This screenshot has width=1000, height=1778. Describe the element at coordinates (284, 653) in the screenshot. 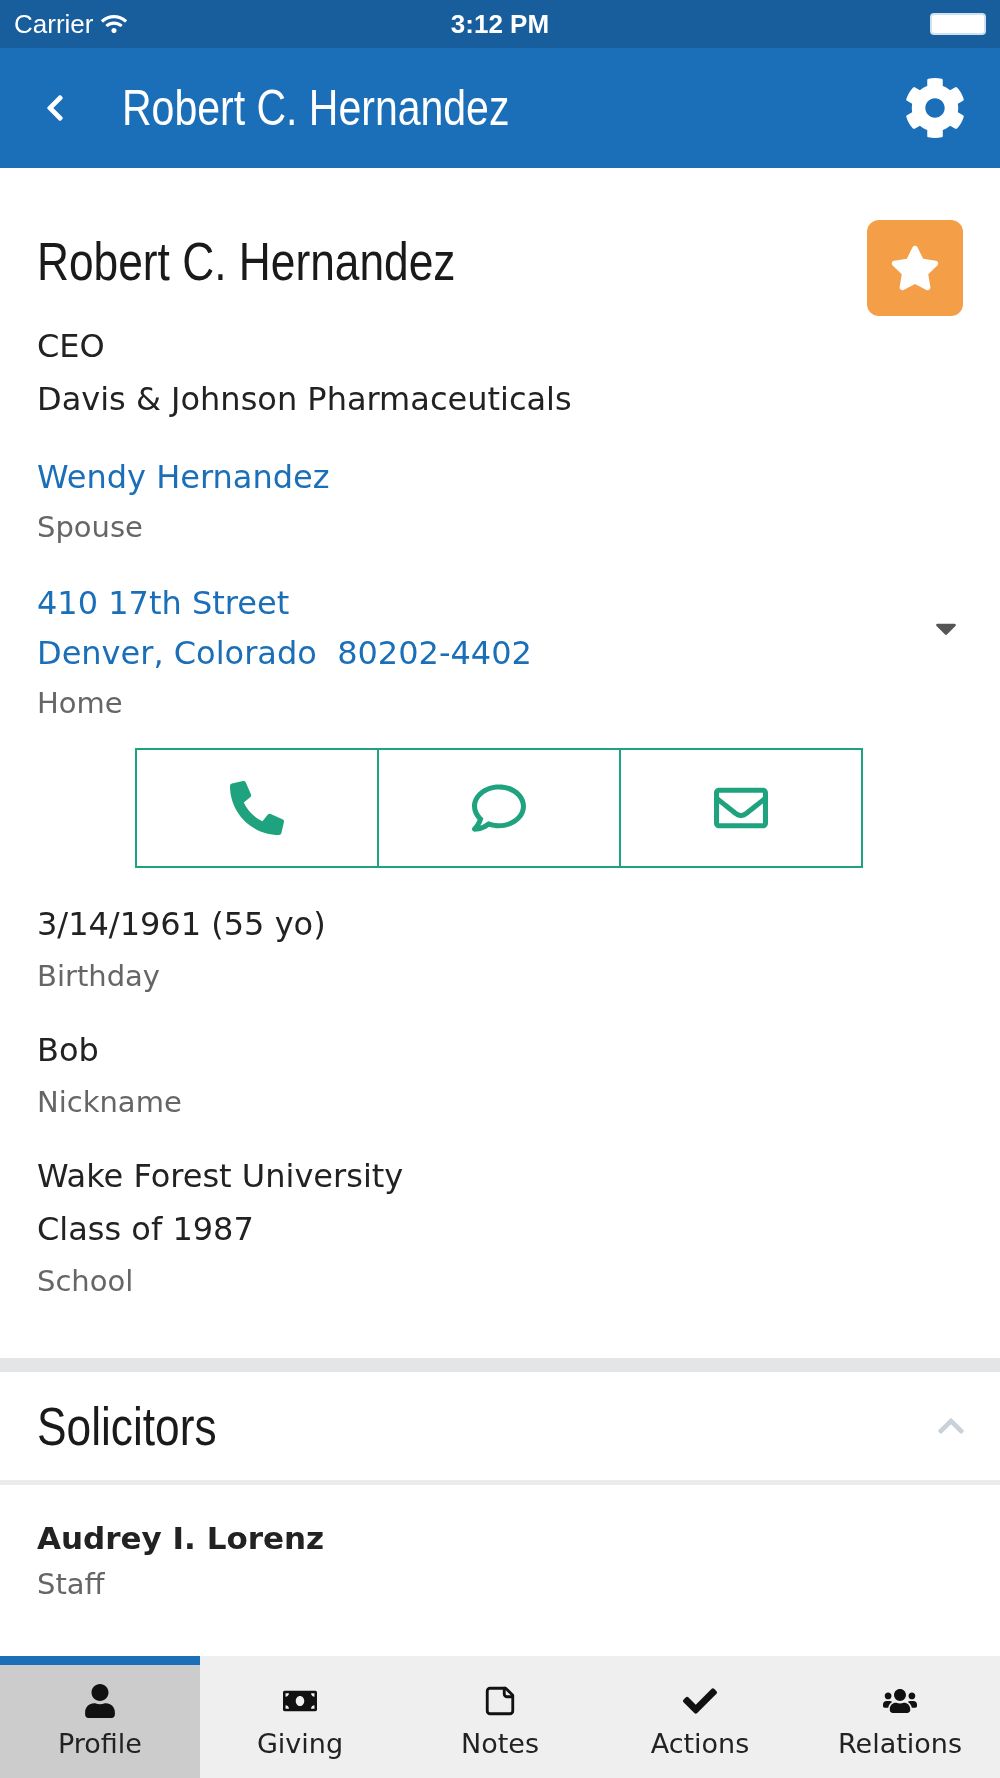

I see `address-link: Denver, Colorado 80202-4402` at that location.